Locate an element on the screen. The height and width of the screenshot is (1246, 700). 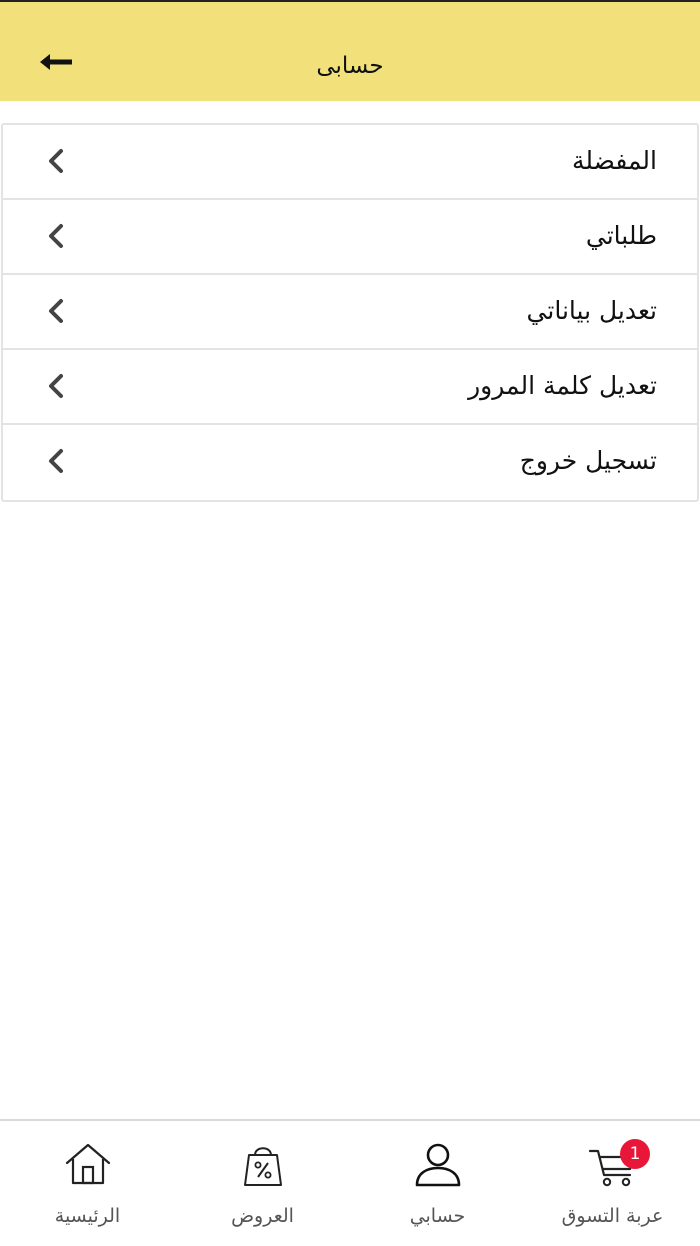
menu-item-edit-profile: تعديل بياناتي is located at coordinates (350, 312).